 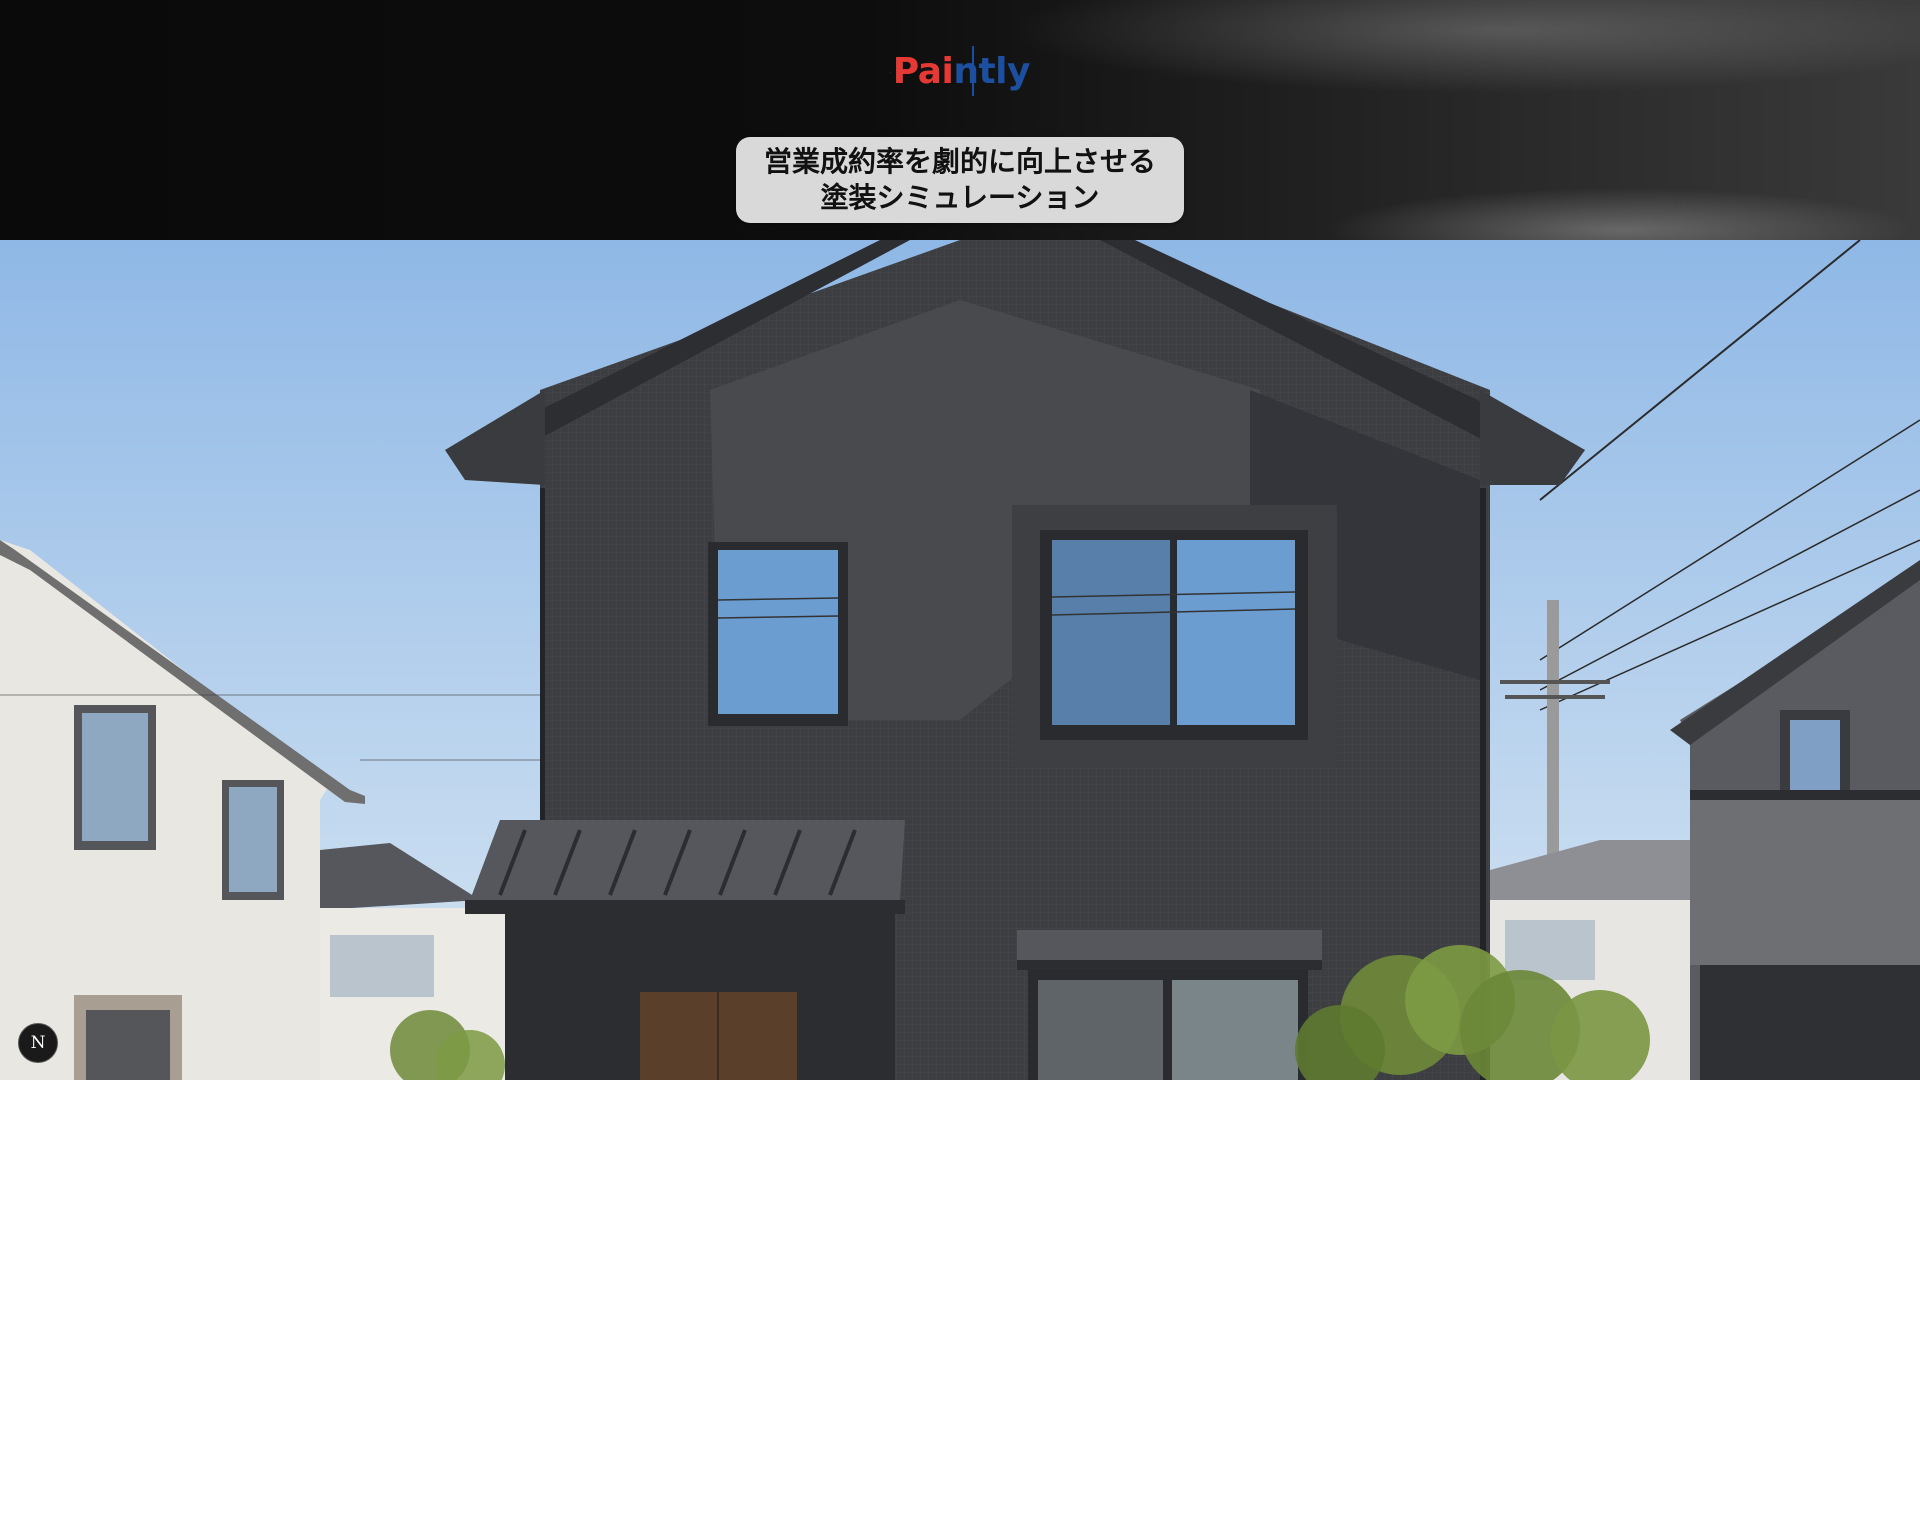 I want to click on badge-label: N, so click(x=38, y=1043).